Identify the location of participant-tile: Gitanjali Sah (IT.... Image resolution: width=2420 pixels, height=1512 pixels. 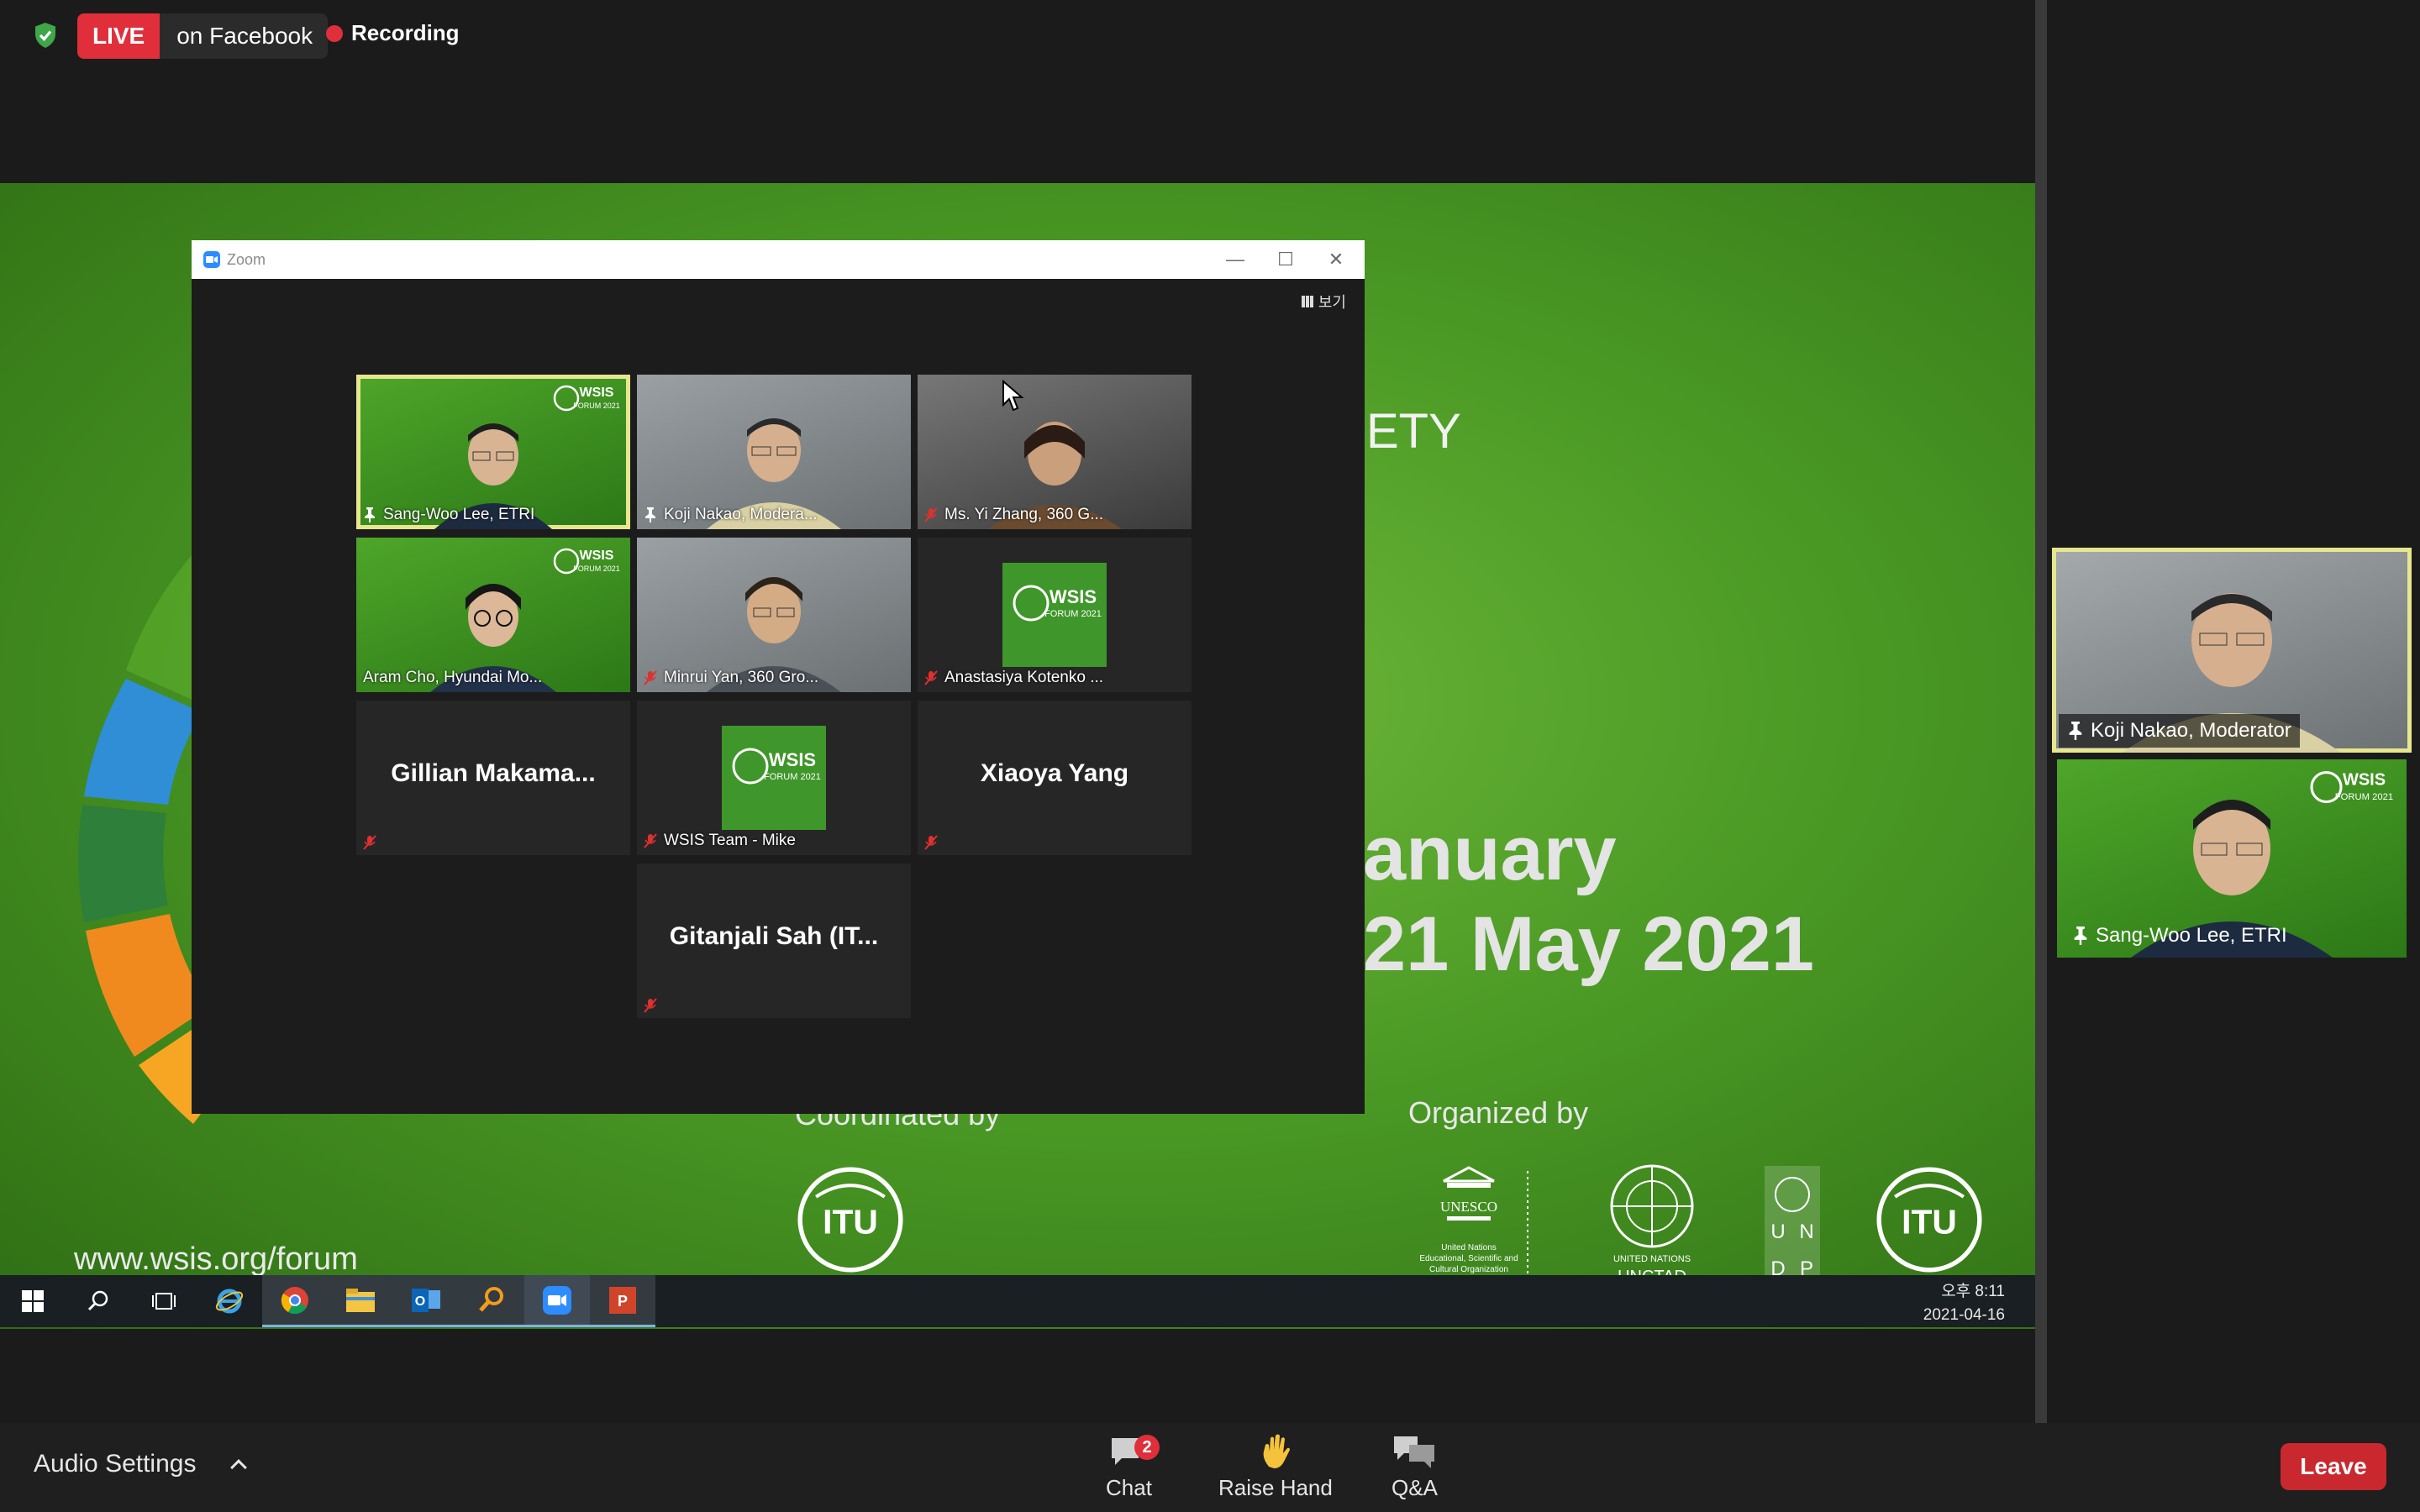
(774, 941).